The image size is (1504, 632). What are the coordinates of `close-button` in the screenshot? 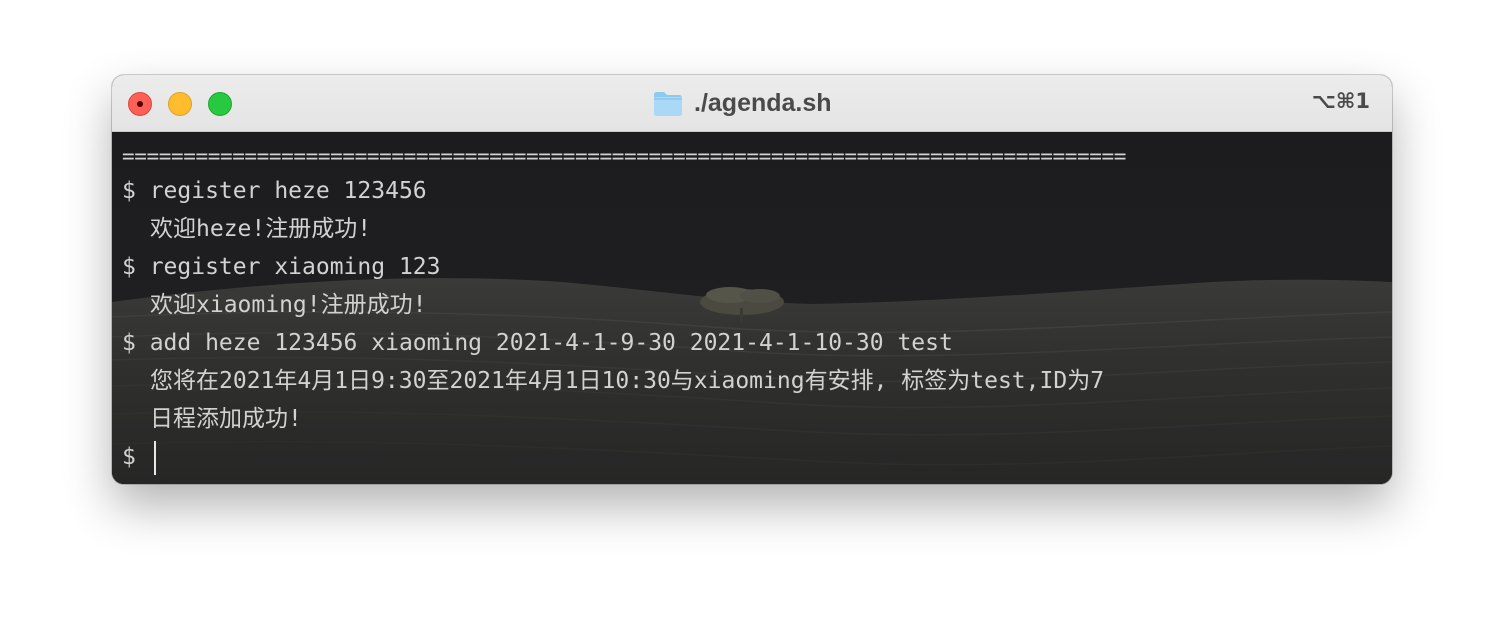 It's located at (140, 104).